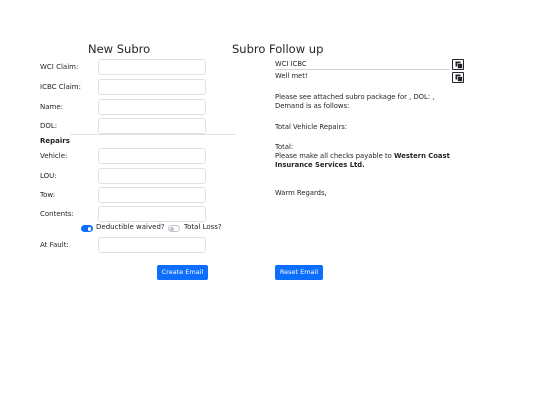 The height and width of the screenshot is (405, 540). I want to click on repairs-heading: Repairs, so click(55, 141).